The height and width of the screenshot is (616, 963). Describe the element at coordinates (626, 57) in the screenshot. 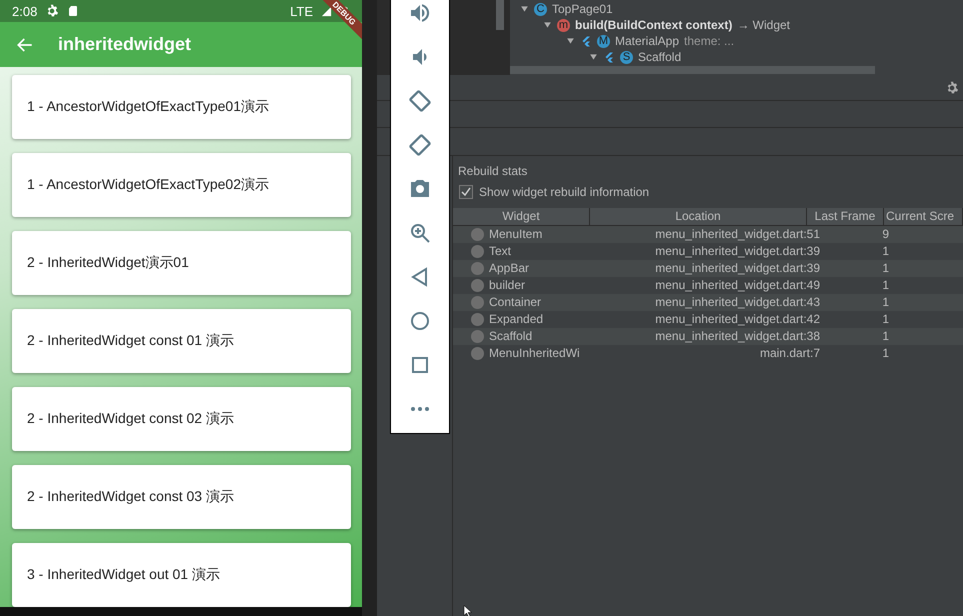

I see `node-type-icon: S` at that location.